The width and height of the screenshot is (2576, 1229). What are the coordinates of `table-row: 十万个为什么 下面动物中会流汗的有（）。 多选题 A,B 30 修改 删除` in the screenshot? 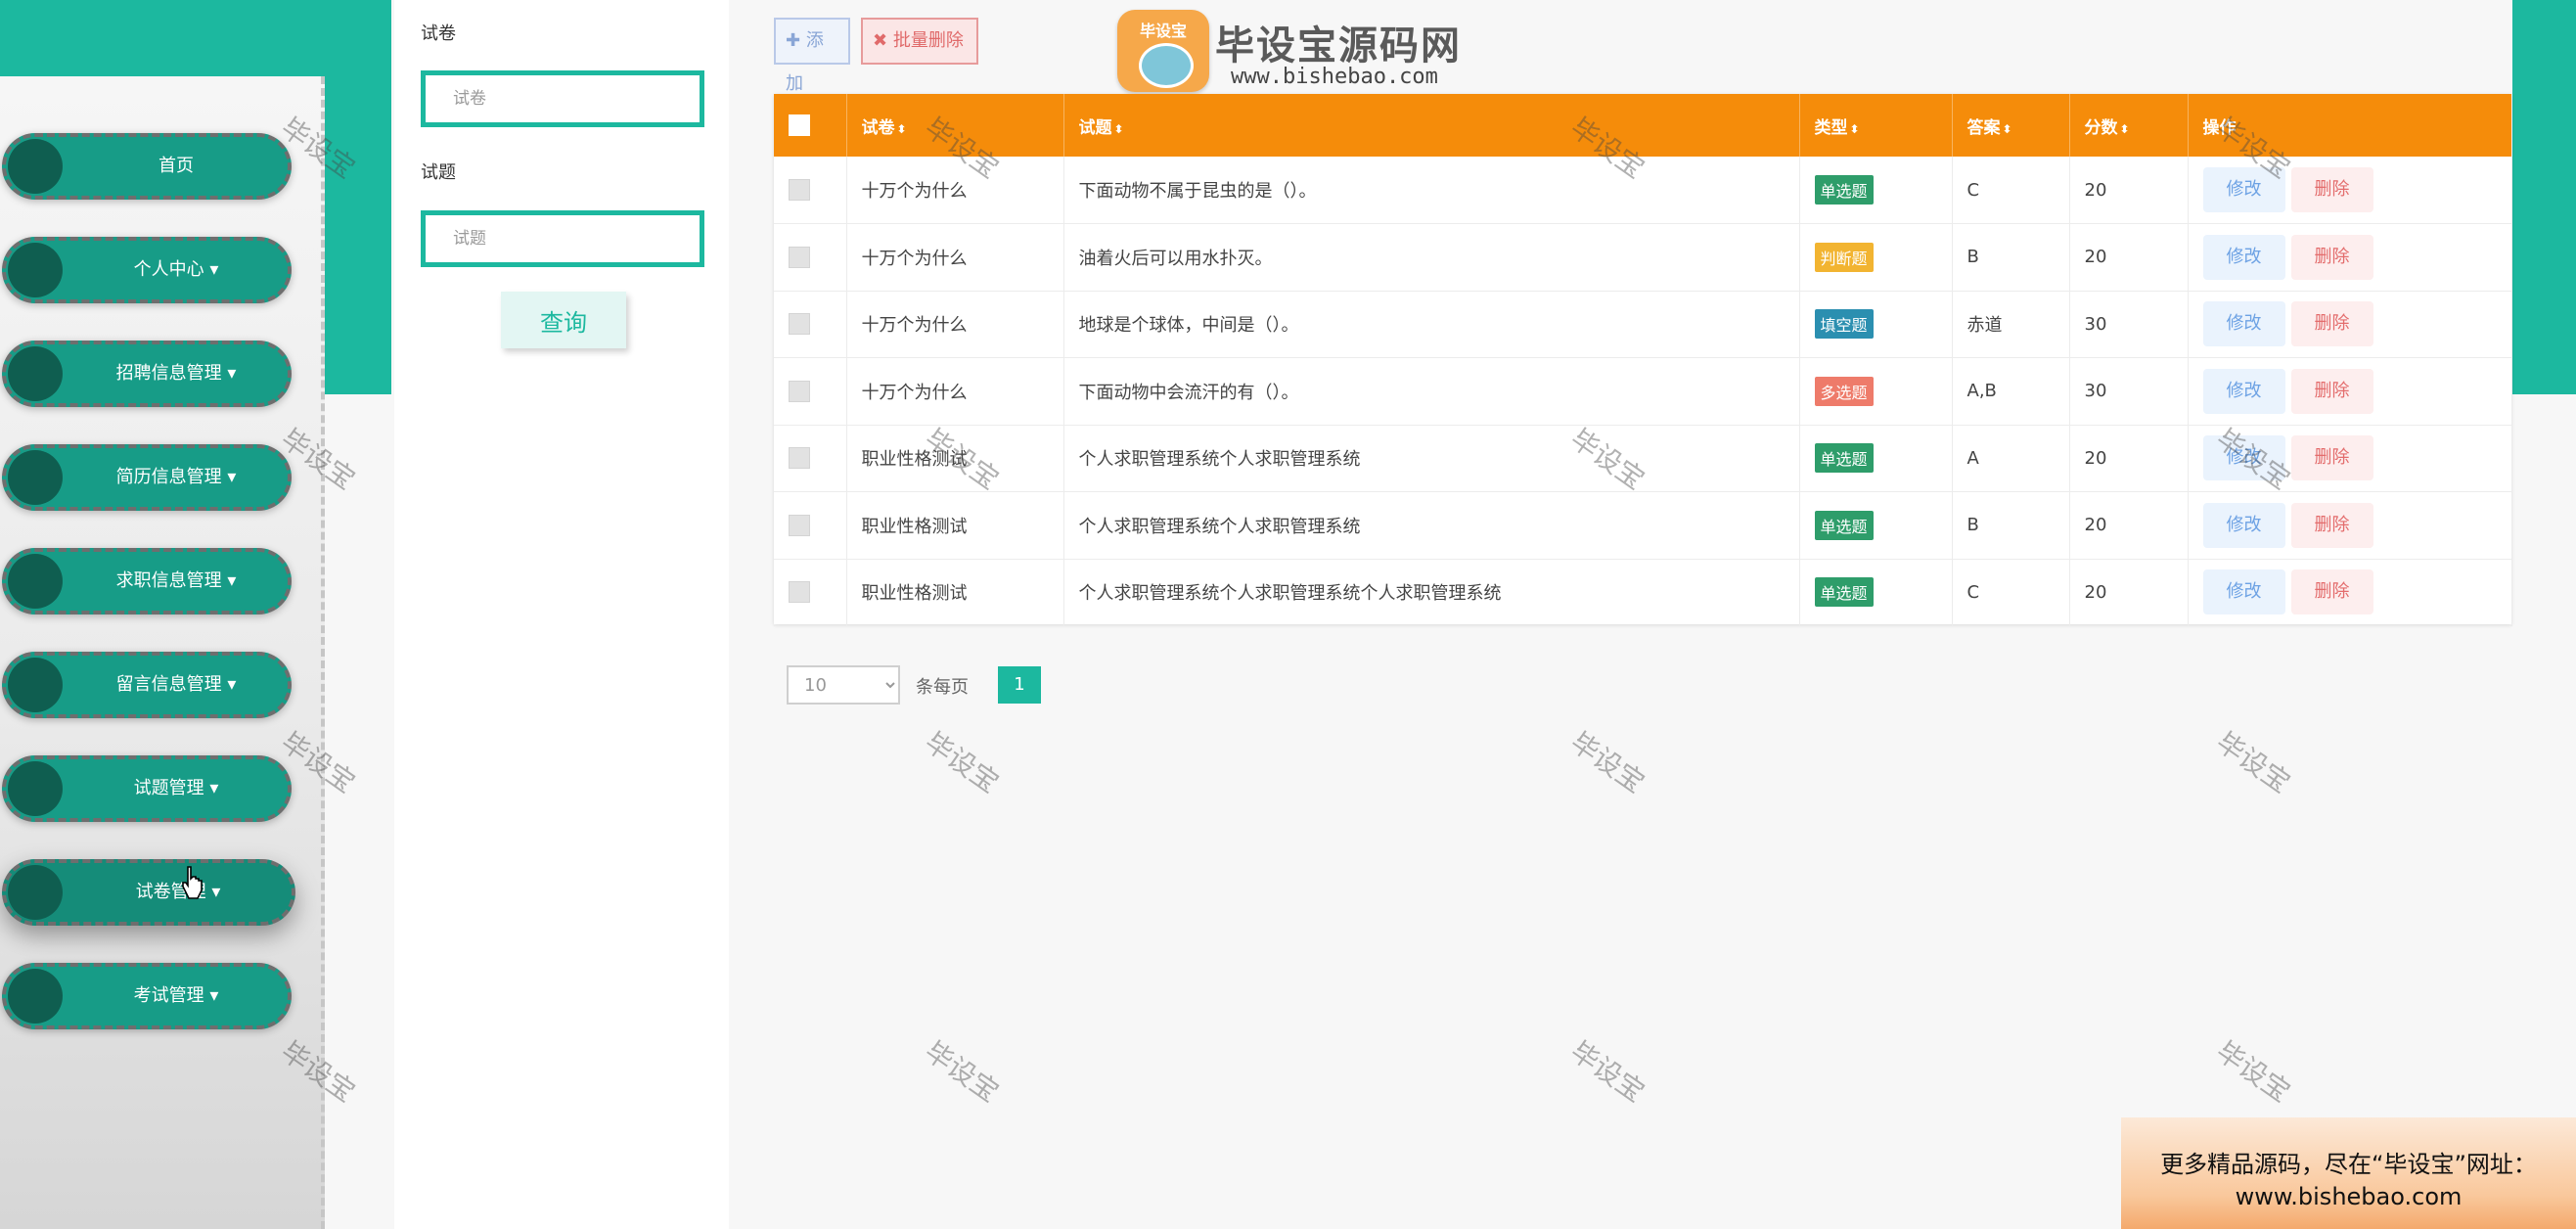 It's located at (1643, 391).